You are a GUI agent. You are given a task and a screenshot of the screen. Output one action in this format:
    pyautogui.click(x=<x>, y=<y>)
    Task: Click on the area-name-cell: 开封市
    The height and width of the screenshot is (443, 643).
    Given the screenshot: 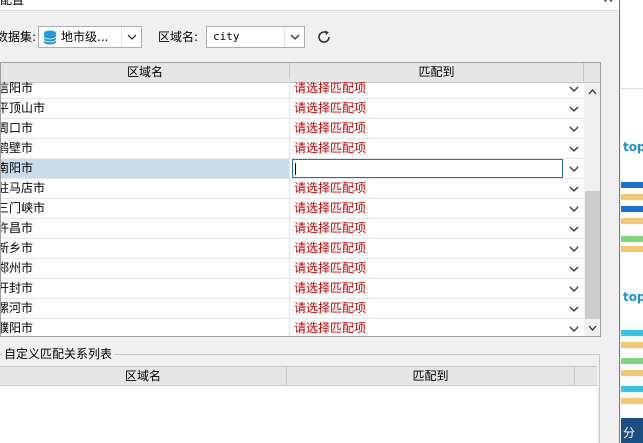 What is the action you would take?
    pyautogui.click(x=145, y=288)
    